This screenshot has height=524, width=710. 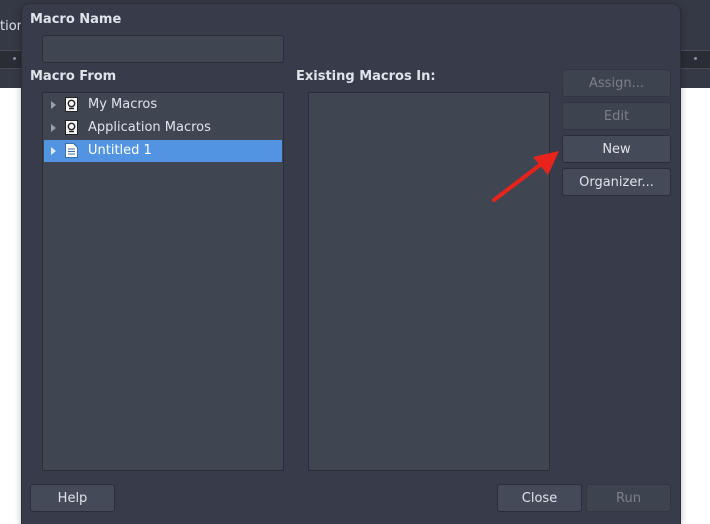 What do you see at coordinates (123, 104) in the screenshot?
I see `tree-item-label: My Macros` at bounding box center [123, 104].